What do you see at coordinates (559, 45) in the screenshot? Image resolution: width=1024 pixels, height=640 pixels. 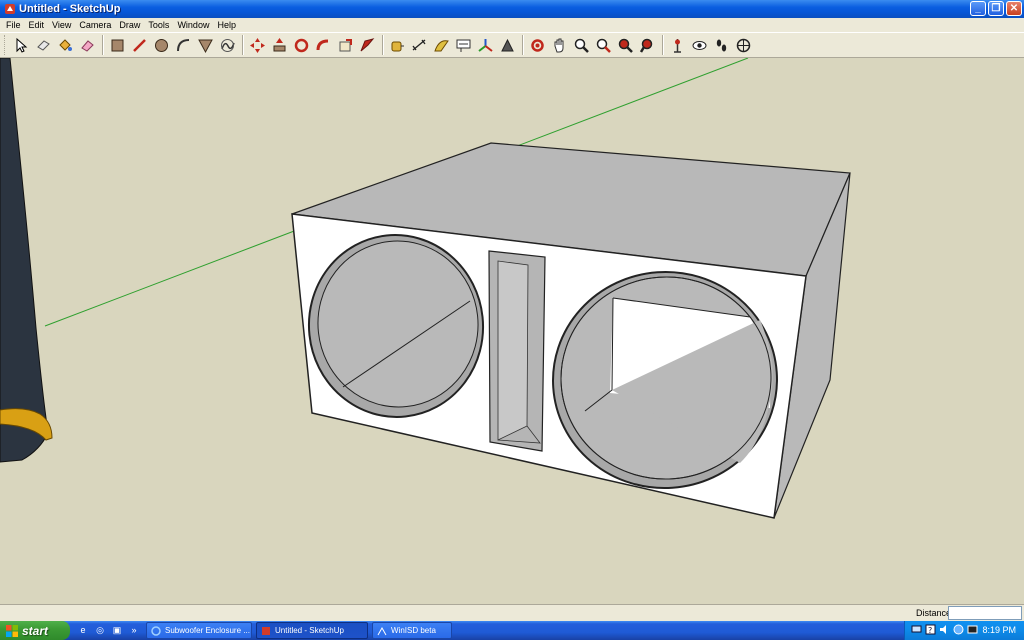 I see `pan-tool` at bounding box center [559, 45].